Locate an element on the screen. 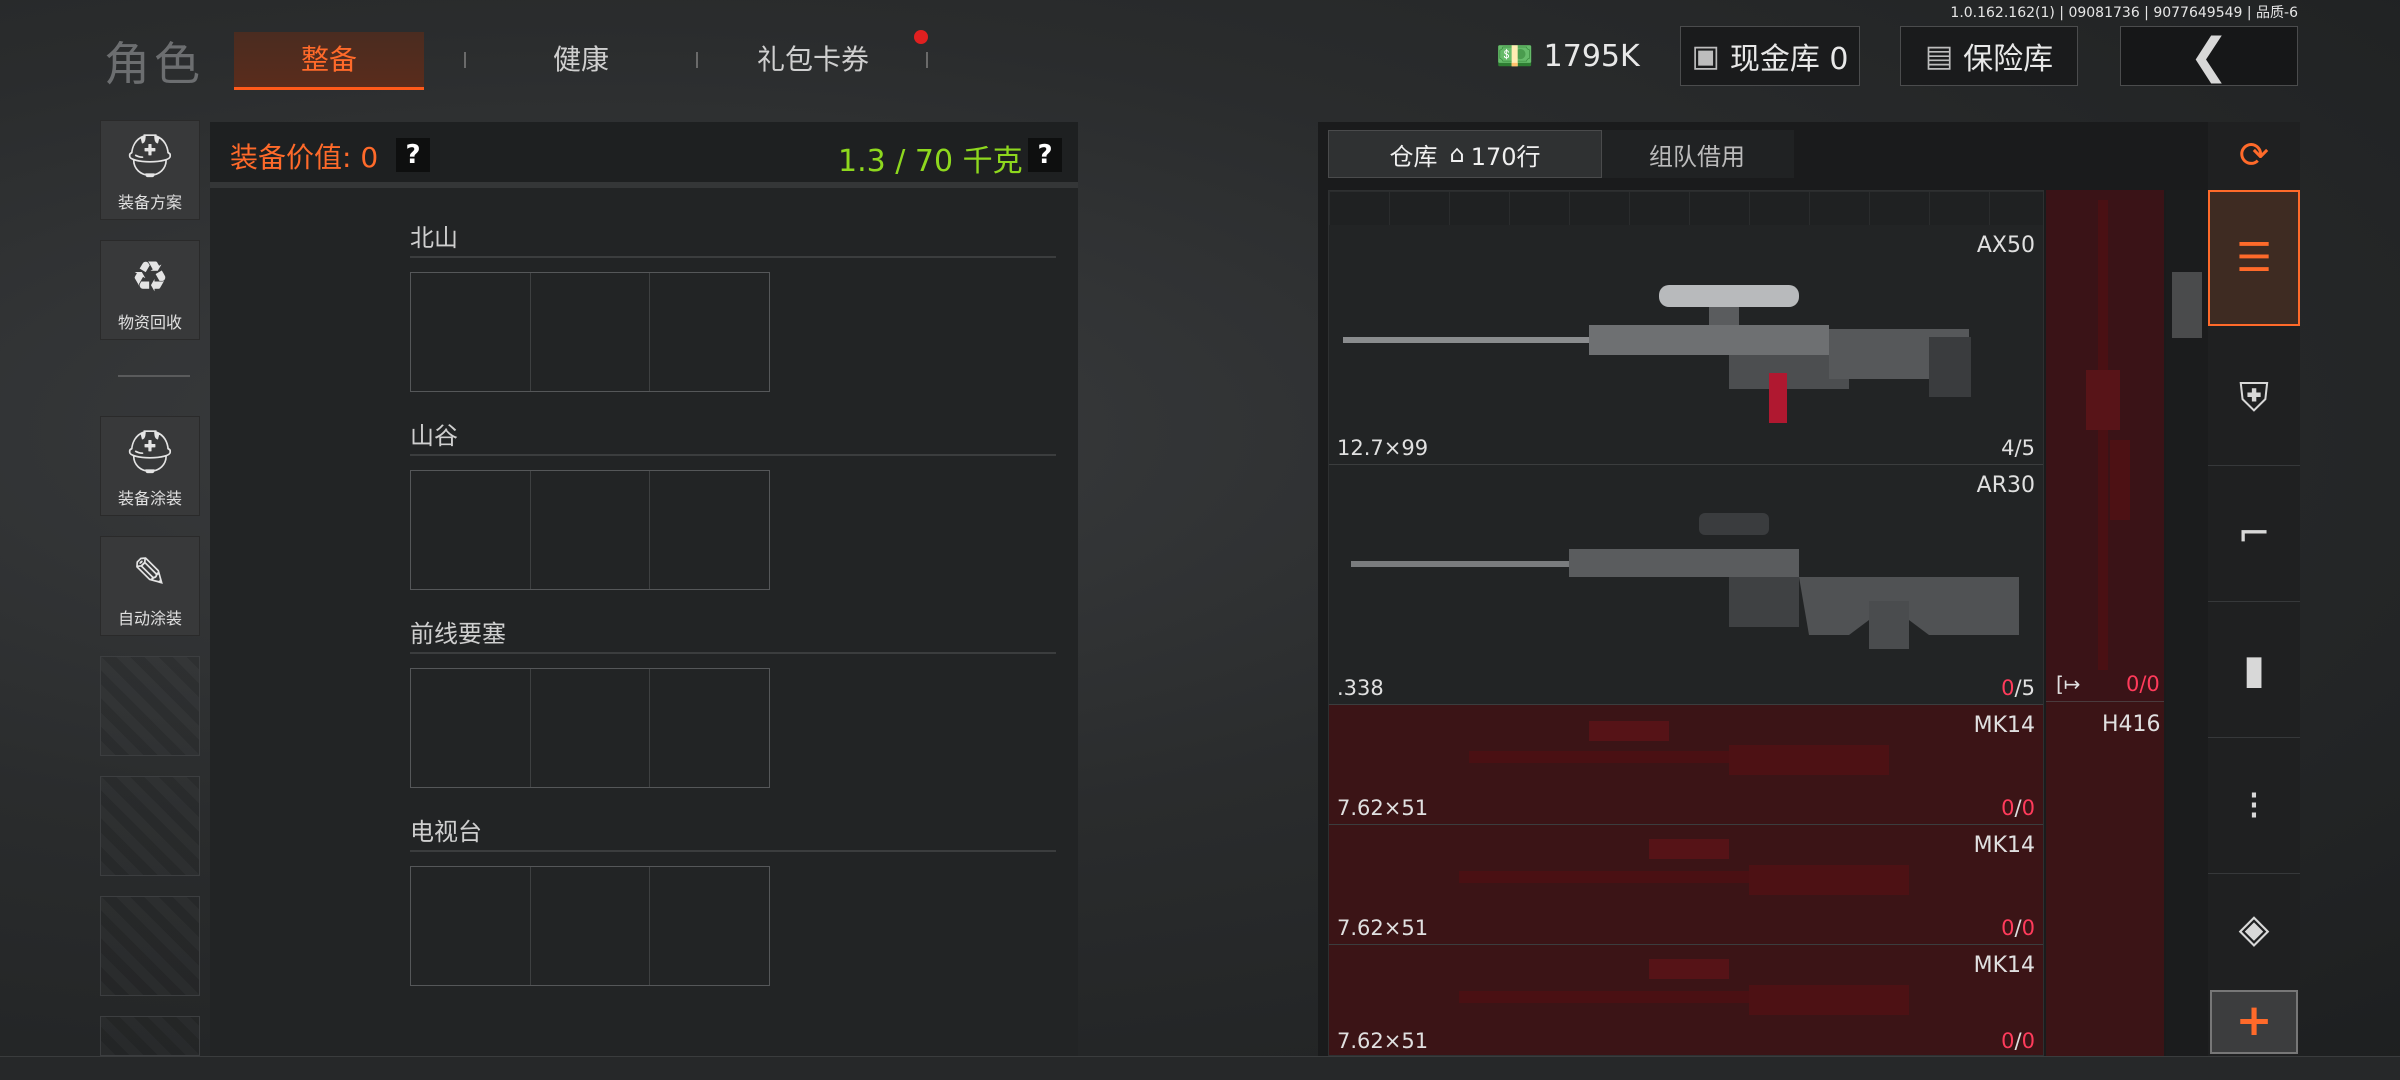 This screenshot has width=2400, height=1080. item-card-vertical is located at coordinates (2105, 446).